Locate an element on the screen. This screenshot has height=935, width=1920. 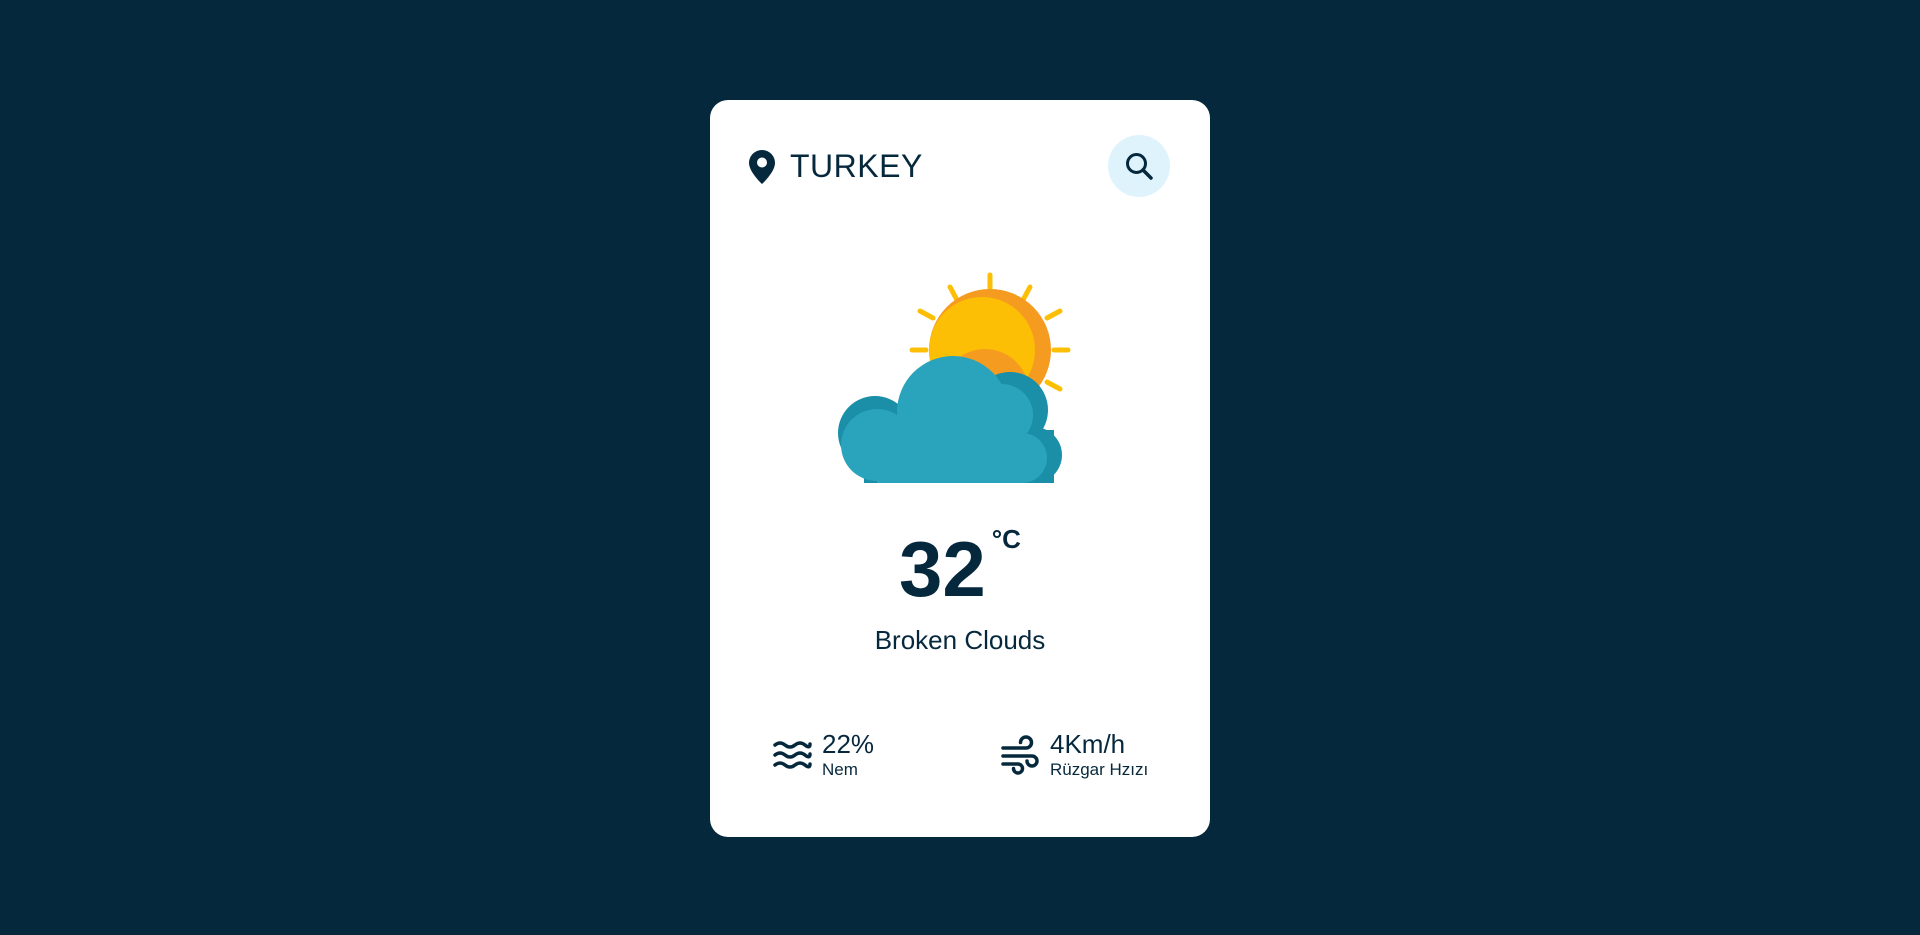
sun-behind-cloud-icon is located at coordinates (954, 377).